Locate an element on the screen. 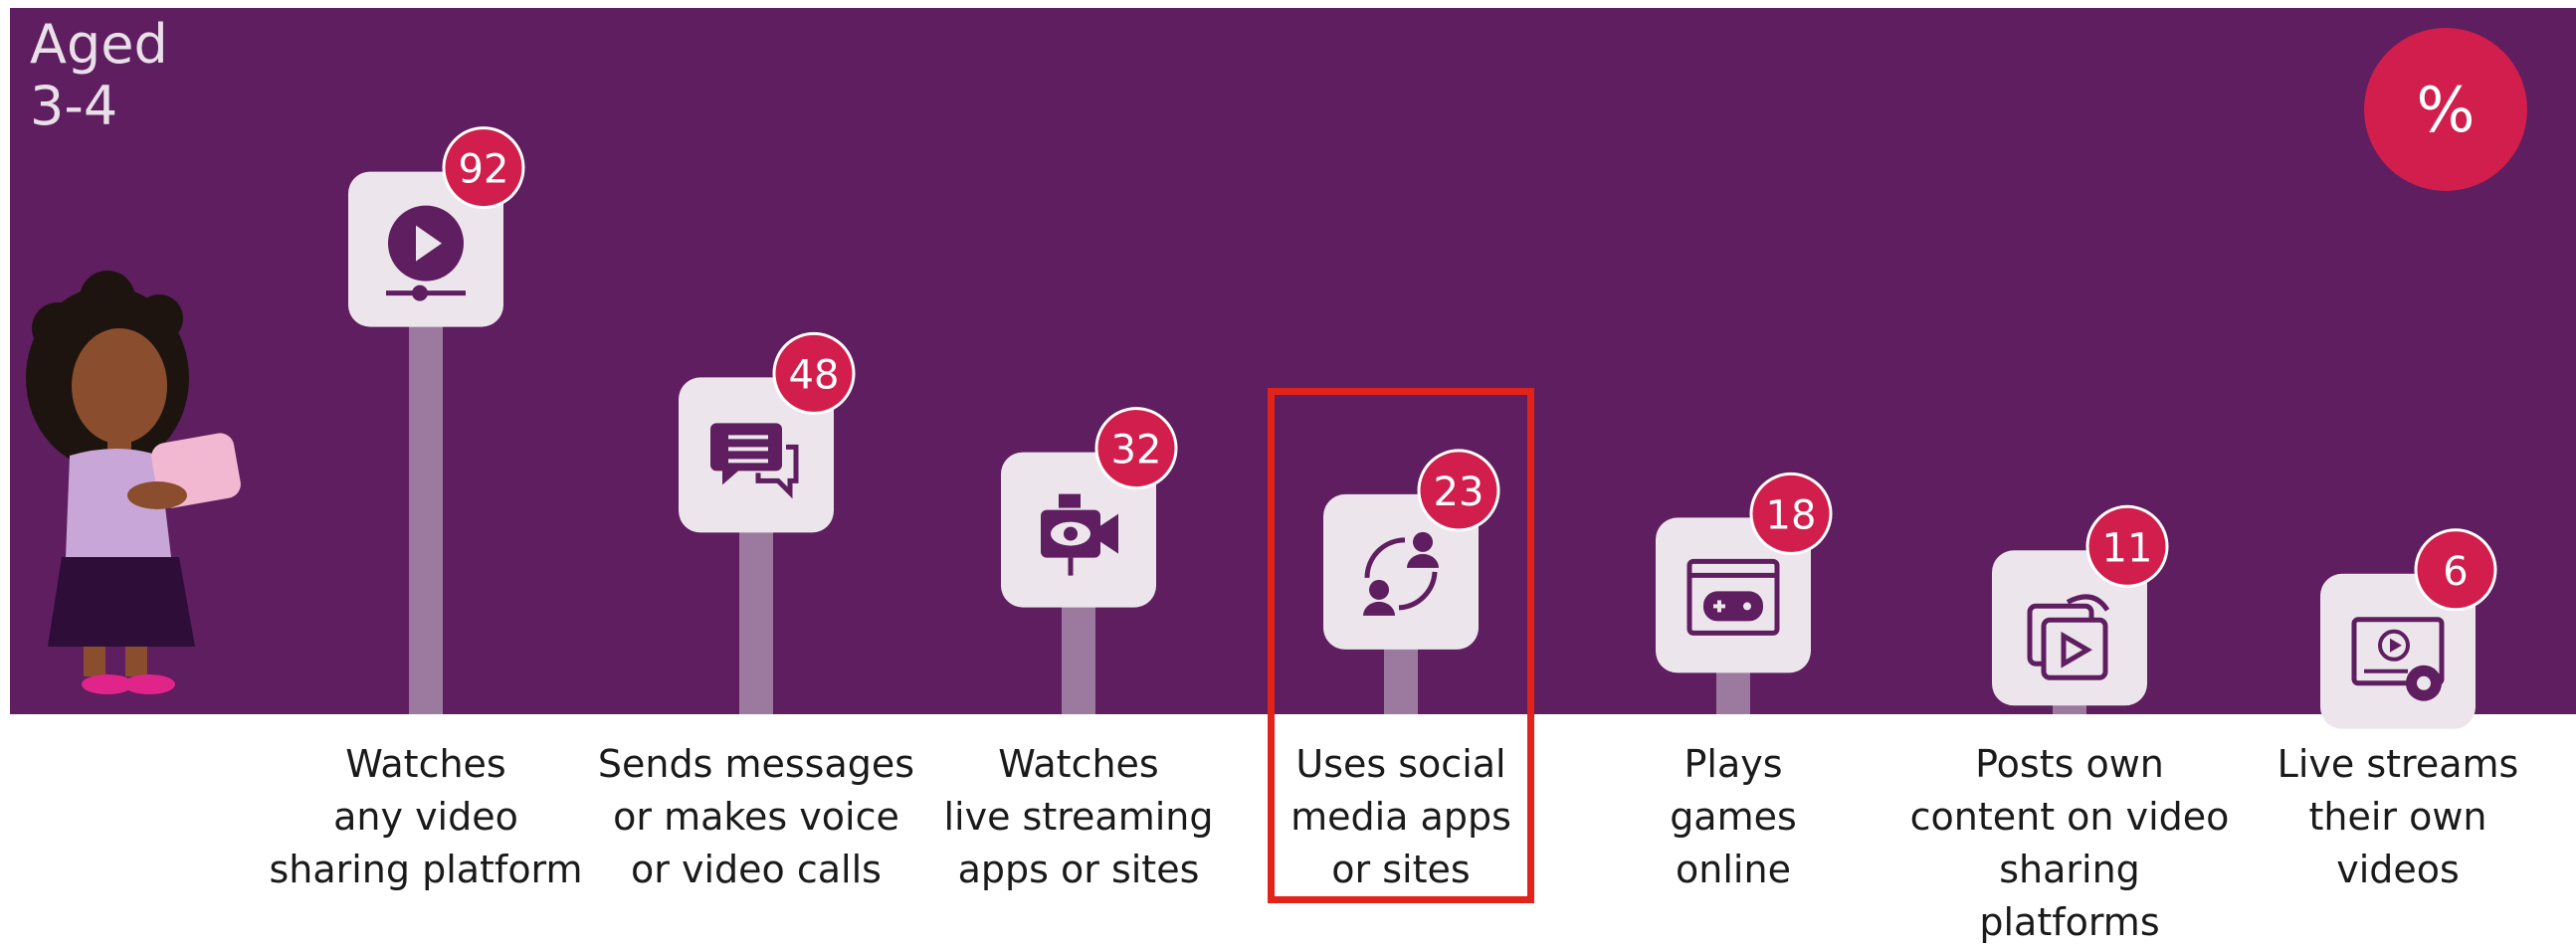 Image resolution: width=2576 pixels, height=949 pixels. age-group-label: Aged 3-4 is located at coordinates (99, 75).